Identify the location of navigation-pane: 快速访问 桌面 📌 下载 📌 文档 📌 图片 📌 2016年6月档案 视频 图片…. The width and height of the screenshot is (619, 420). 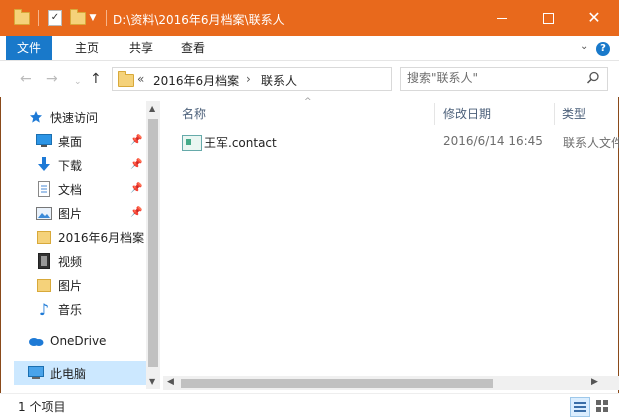
(80, 245).